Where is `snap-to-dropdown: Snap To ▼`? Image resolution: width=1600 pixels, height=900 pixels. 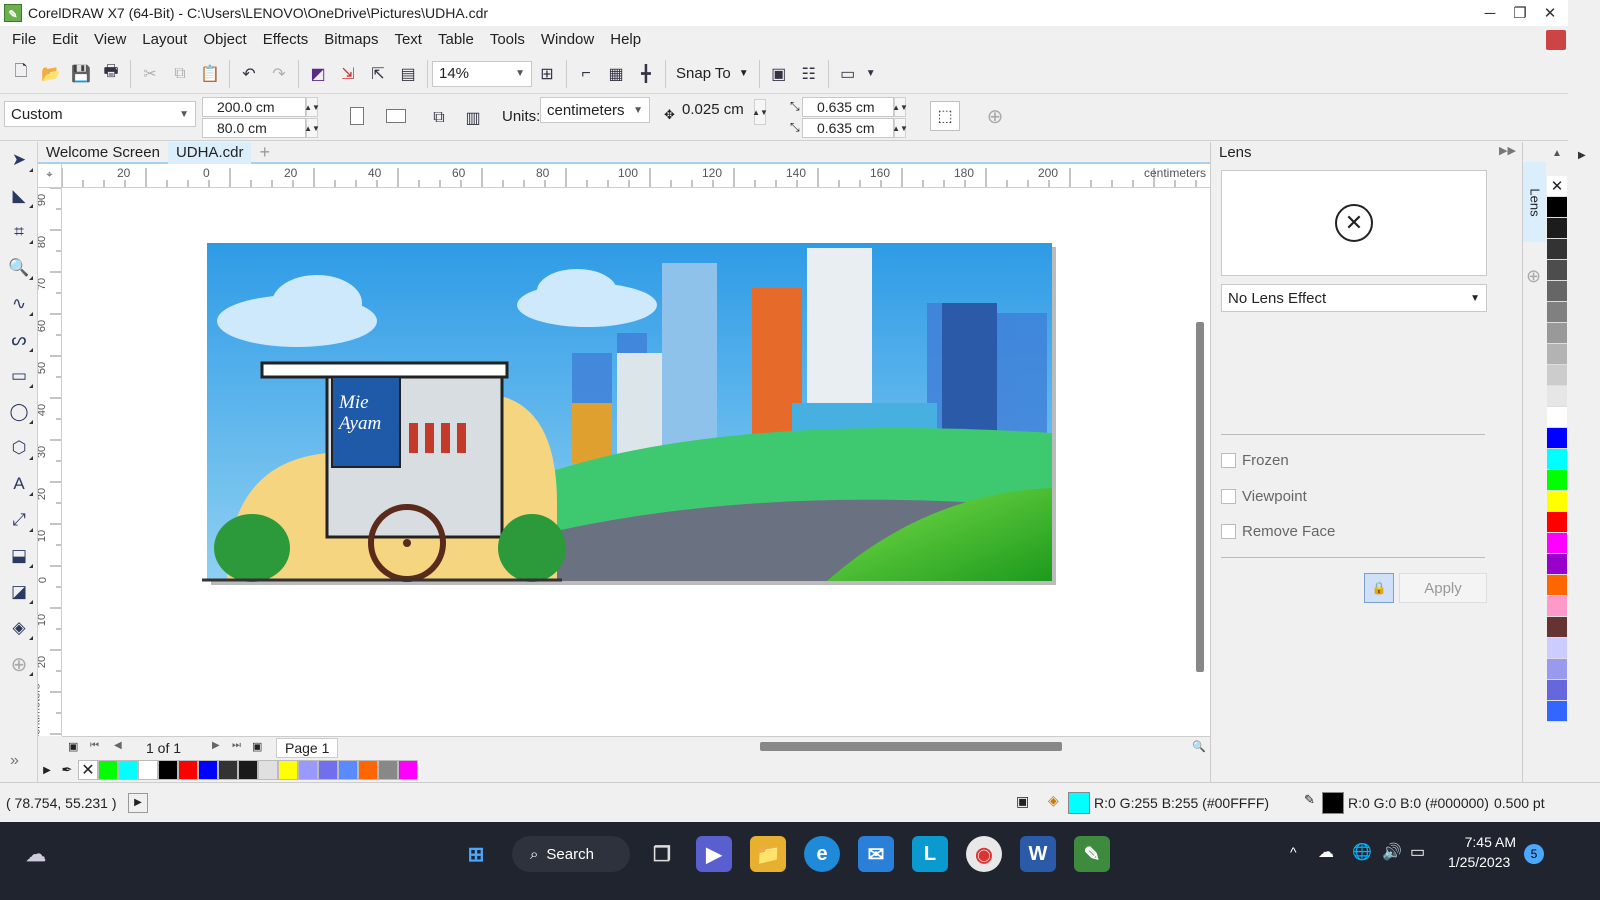
snap-to-dropdown: Snap To ▼ is located at coordinates (712, 73).